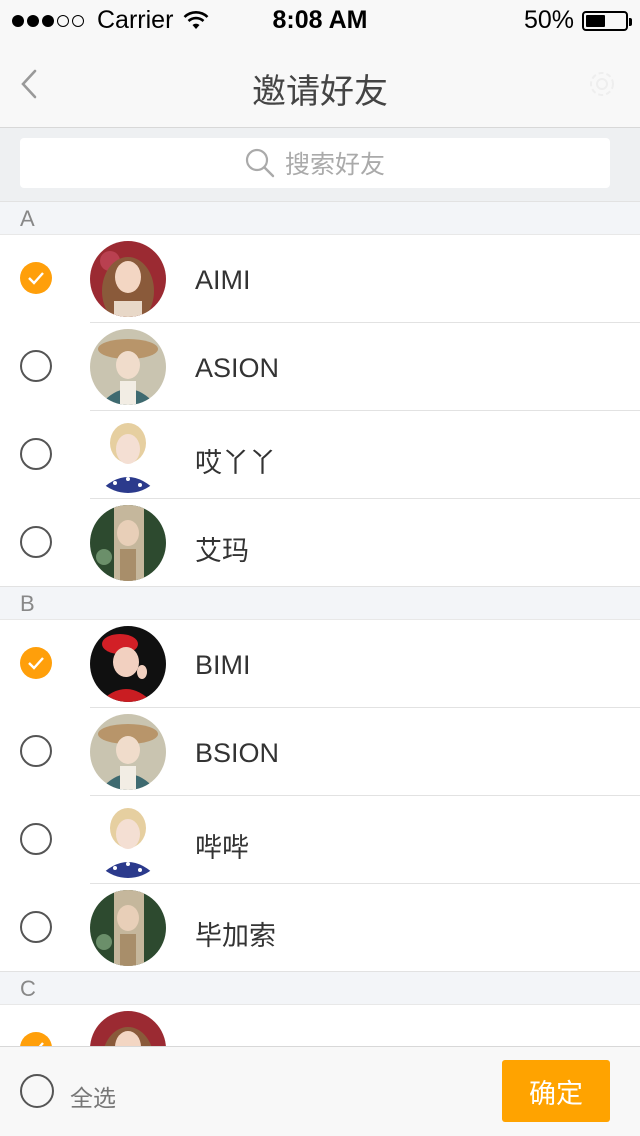 The image size is (640, 1136). Describe the element at coordinates (577, 20) in the screenshot. I see `status-right: 50%` at that location.